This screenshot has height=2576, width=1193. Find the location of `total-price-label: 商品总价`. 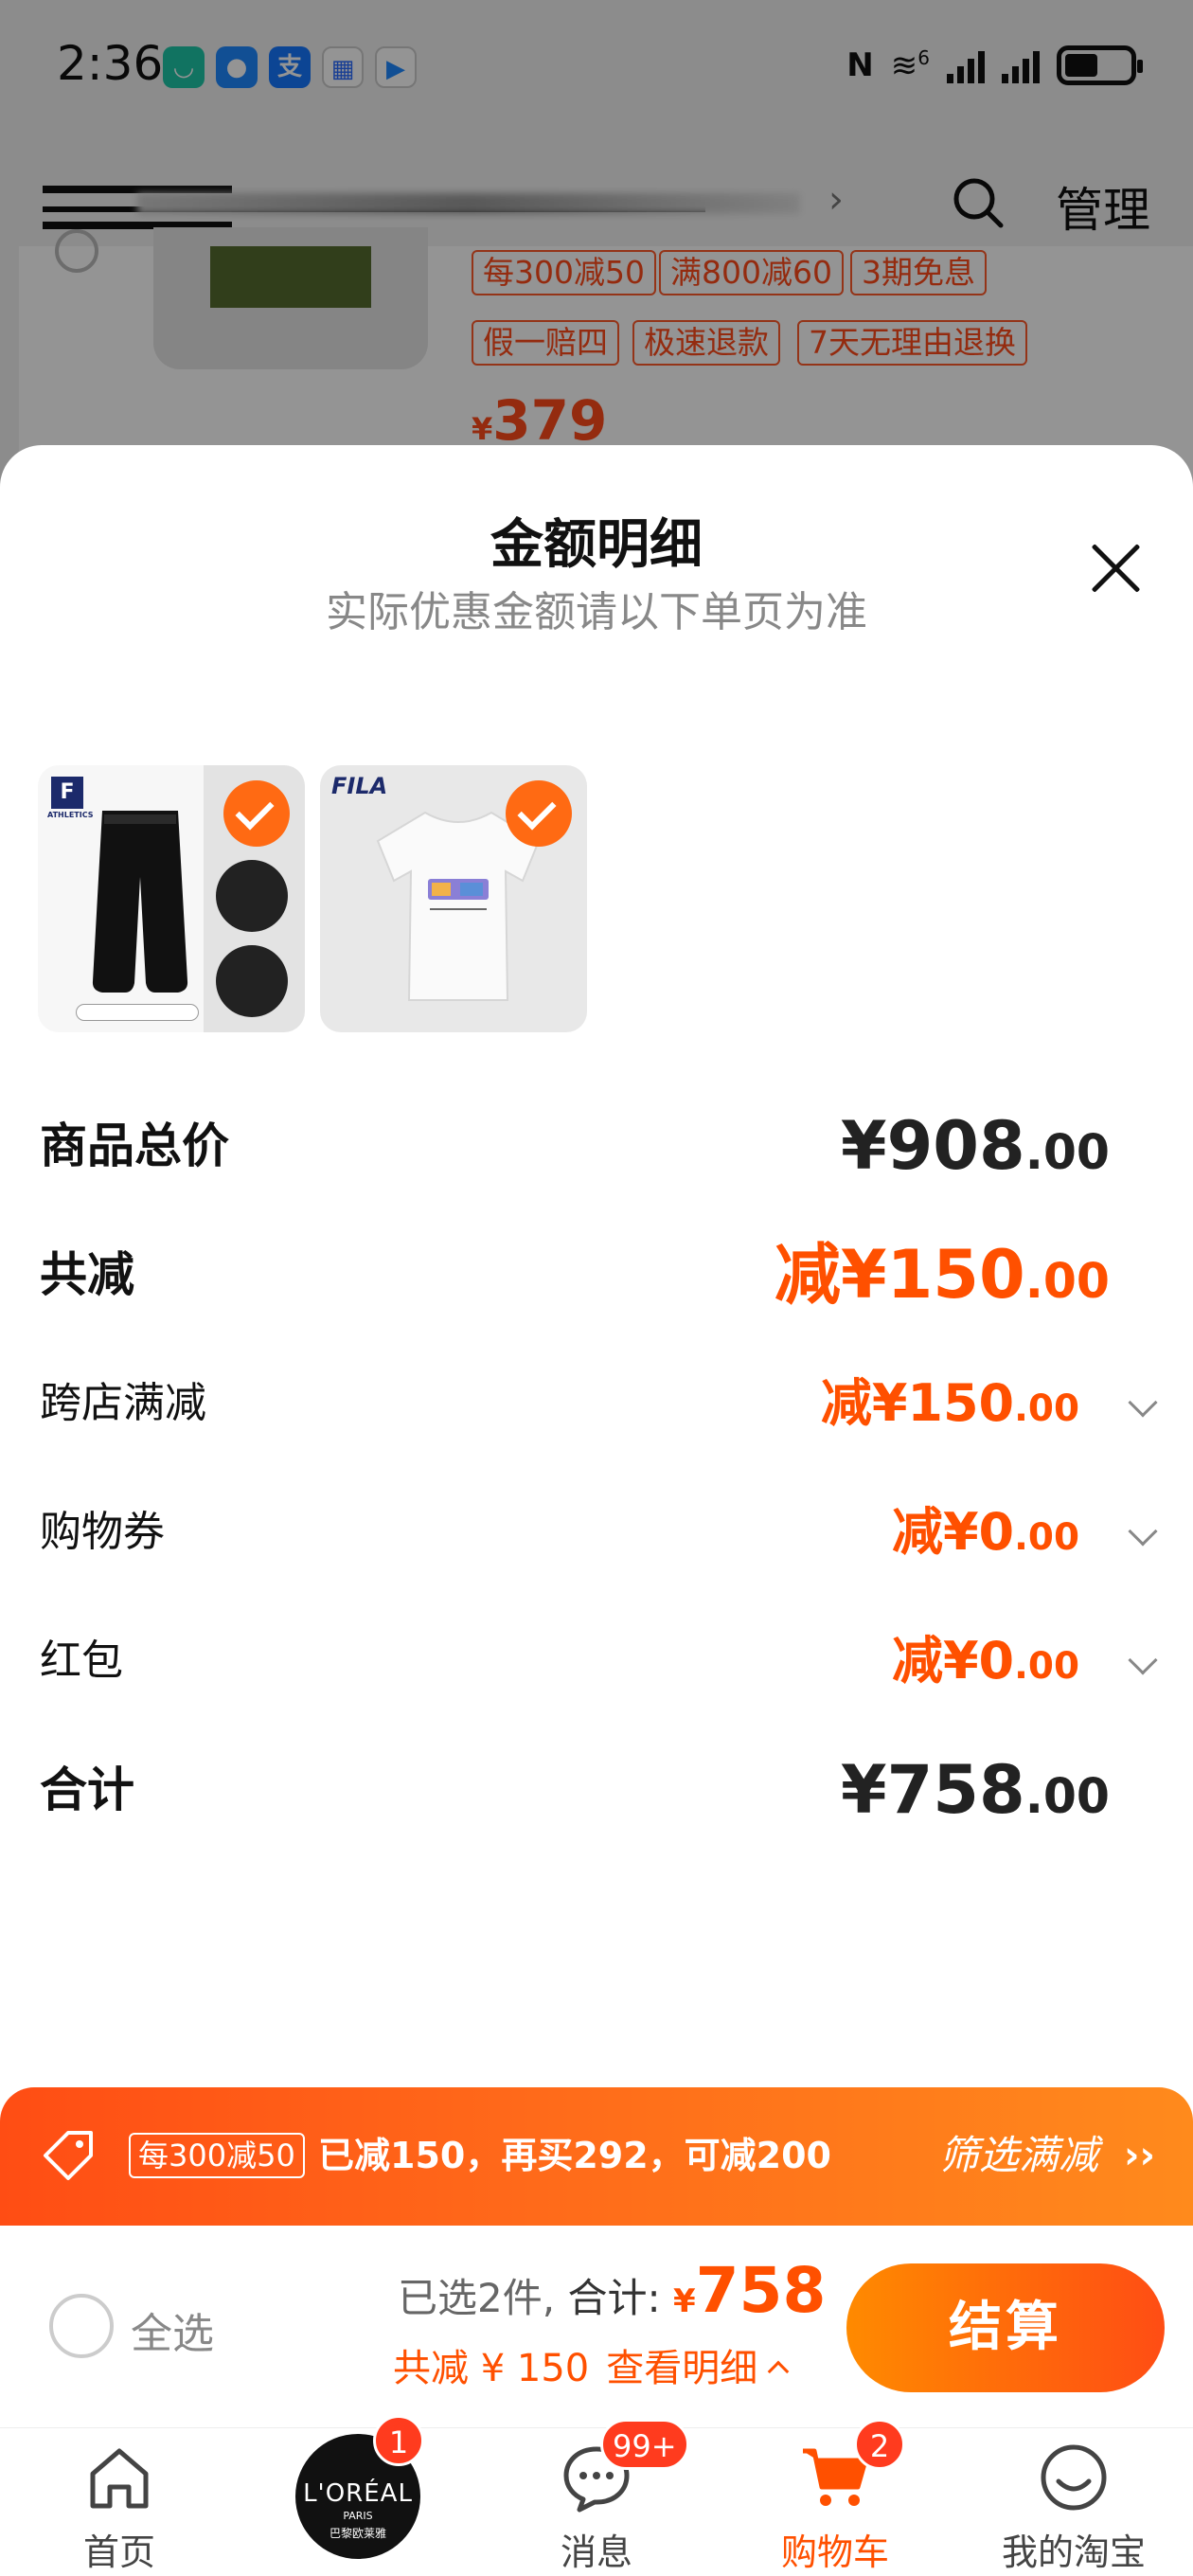

total-price-label: 商品总价 is located at coordinates (134, 1145).